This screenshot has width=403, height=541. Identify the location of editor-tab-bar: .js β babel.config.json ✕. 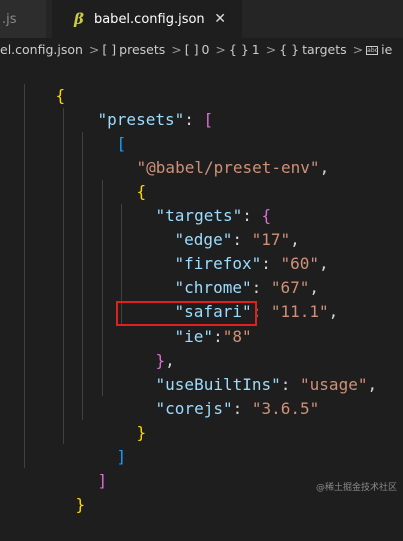
(201, 19).